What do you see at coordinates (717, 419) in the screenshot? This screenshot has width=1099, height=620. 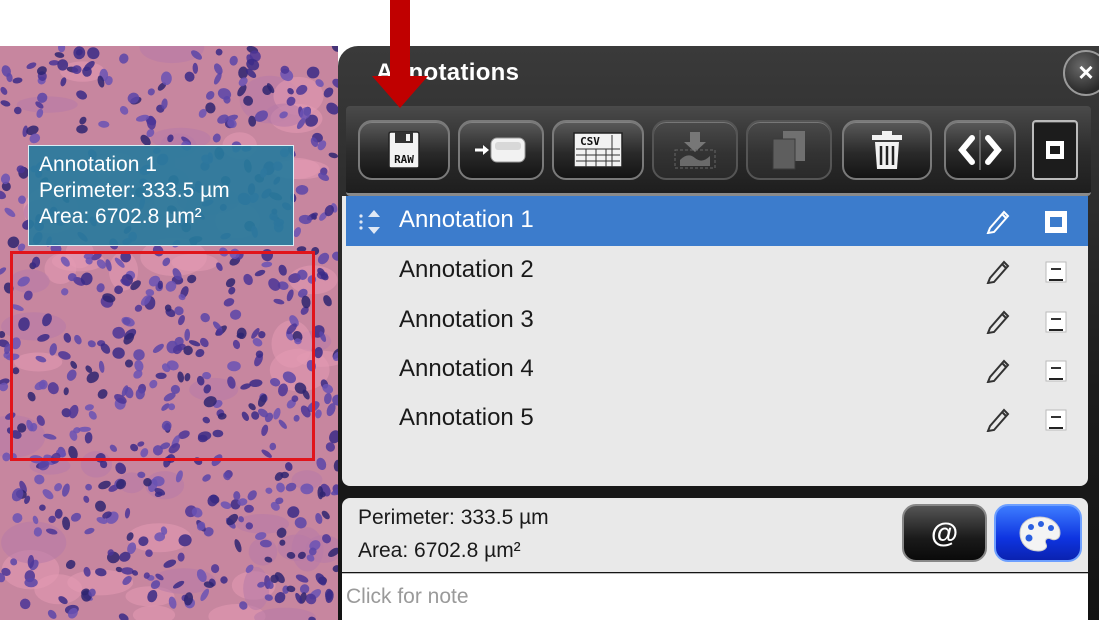 I see `annotation-row: Annotation 5` at bounding box center [717, 419].